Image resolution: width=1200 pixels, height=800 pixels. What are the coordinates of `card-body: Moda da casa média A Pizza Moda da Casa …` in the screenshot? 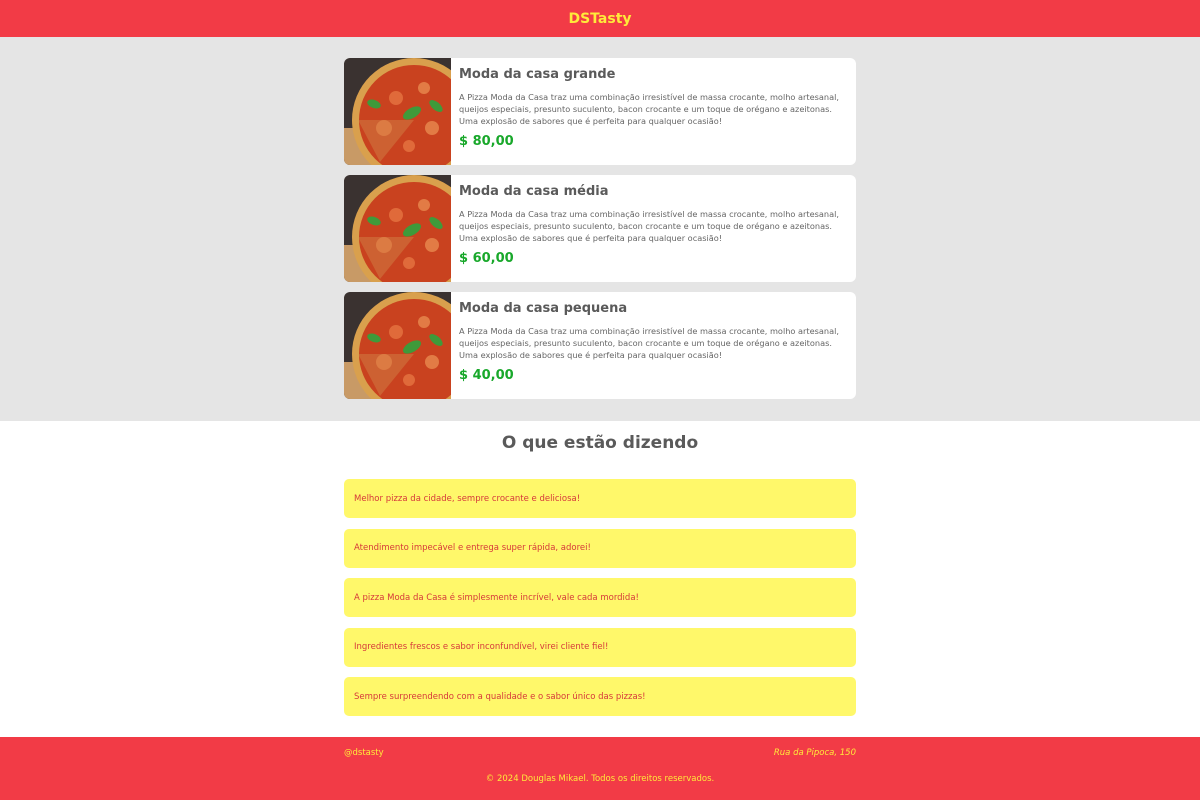 It's located at (653, 228).